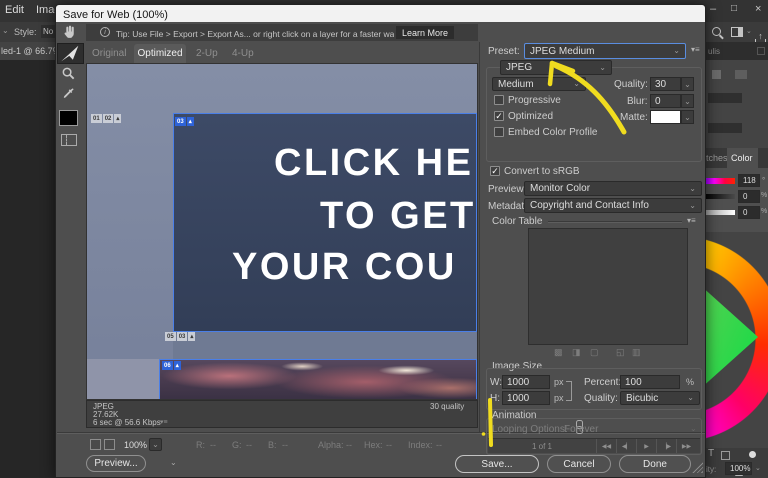 This screenshot has width=768, height=478. I want to click on matte-swatch, so click(665, 117).